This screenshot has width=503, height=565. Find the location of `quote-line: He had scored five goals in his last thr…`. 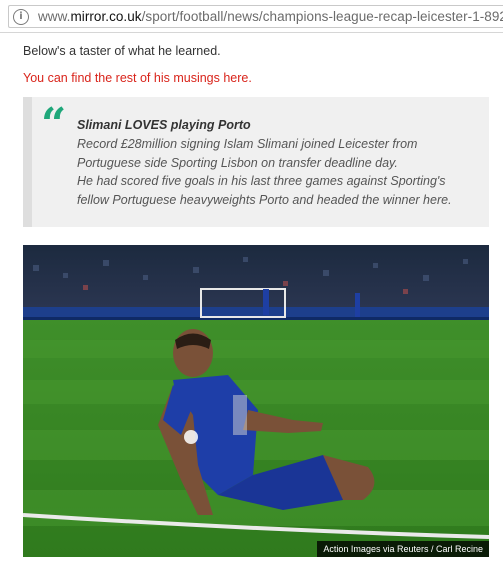

quote-line: He had scored five goals in his last thr… is located at coordinates (261, 181).